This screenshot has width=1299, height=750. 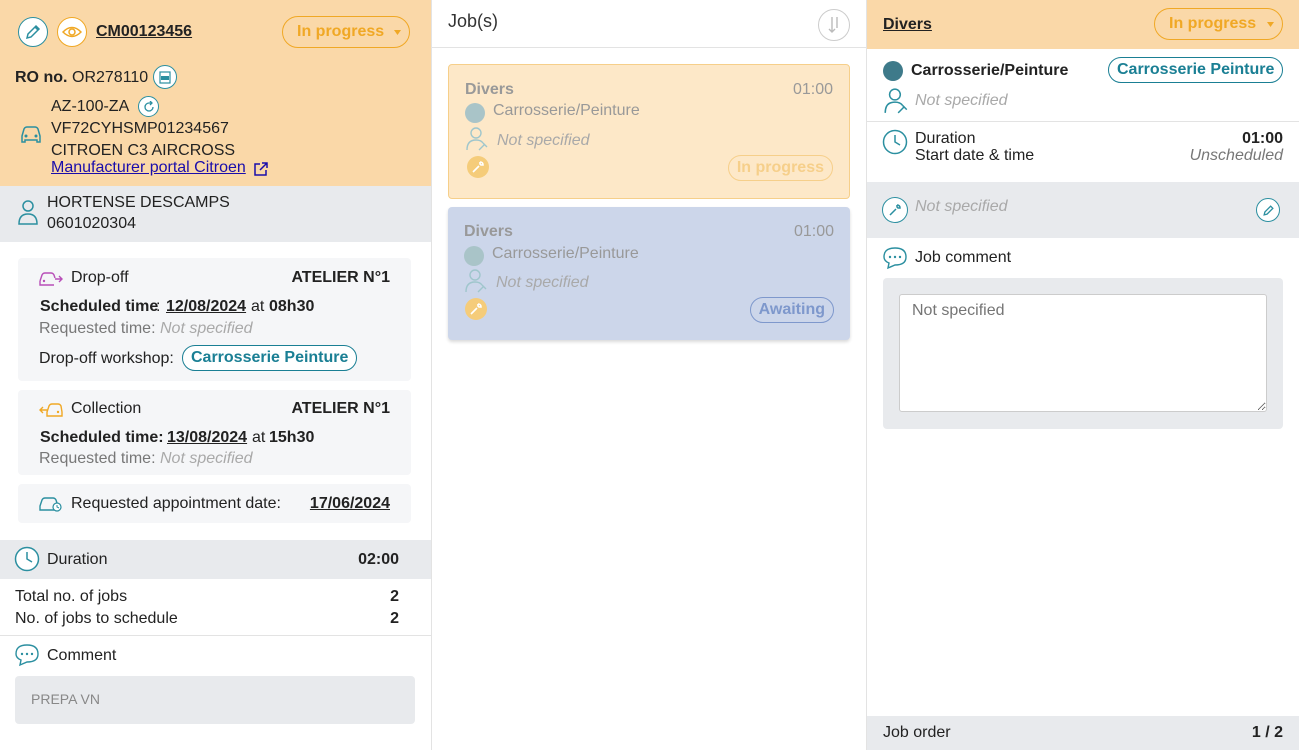 I want to click on customer-name: HORTENSE DESCAMPS, so click(x=138, y=202).